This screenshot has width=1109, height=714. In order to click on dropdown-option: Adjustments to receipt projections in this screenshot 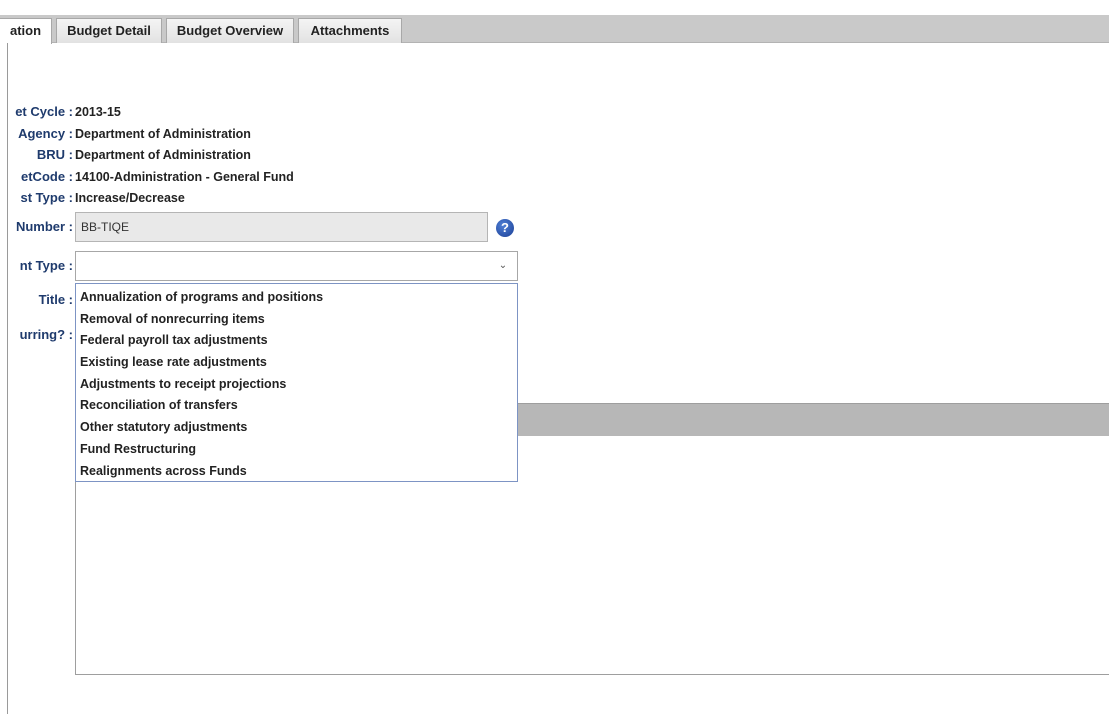, I will do `click(296, 385)`.